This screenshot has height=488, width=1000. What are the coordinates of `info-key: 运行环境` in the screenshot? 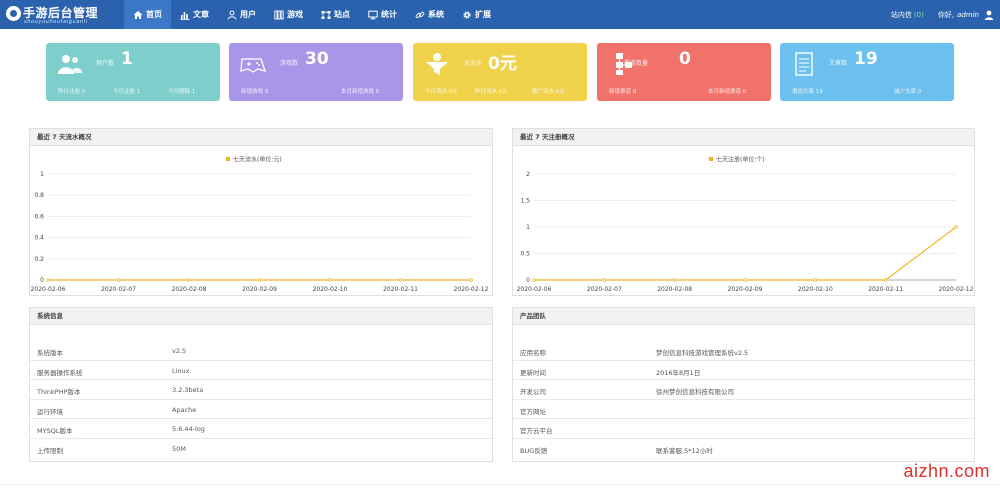 It's located at (50, 411).